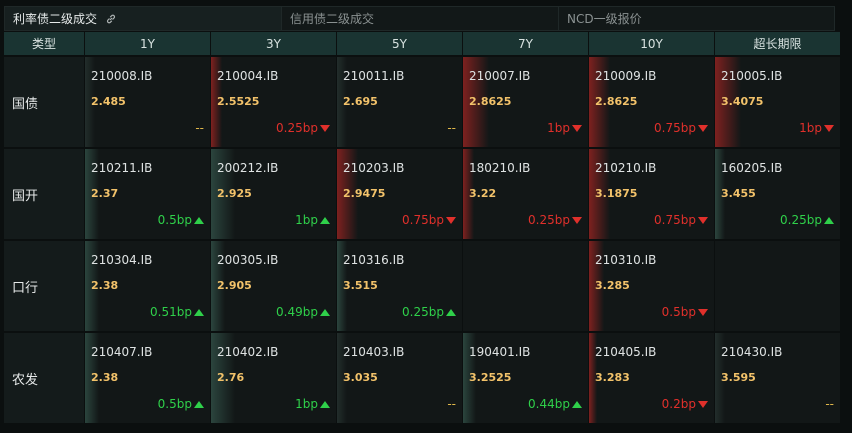 The image size is (852, 433). Describe the element at coordinates (616, 101) in the screenshot. I see `bond-yield: 2.8625` at that location.